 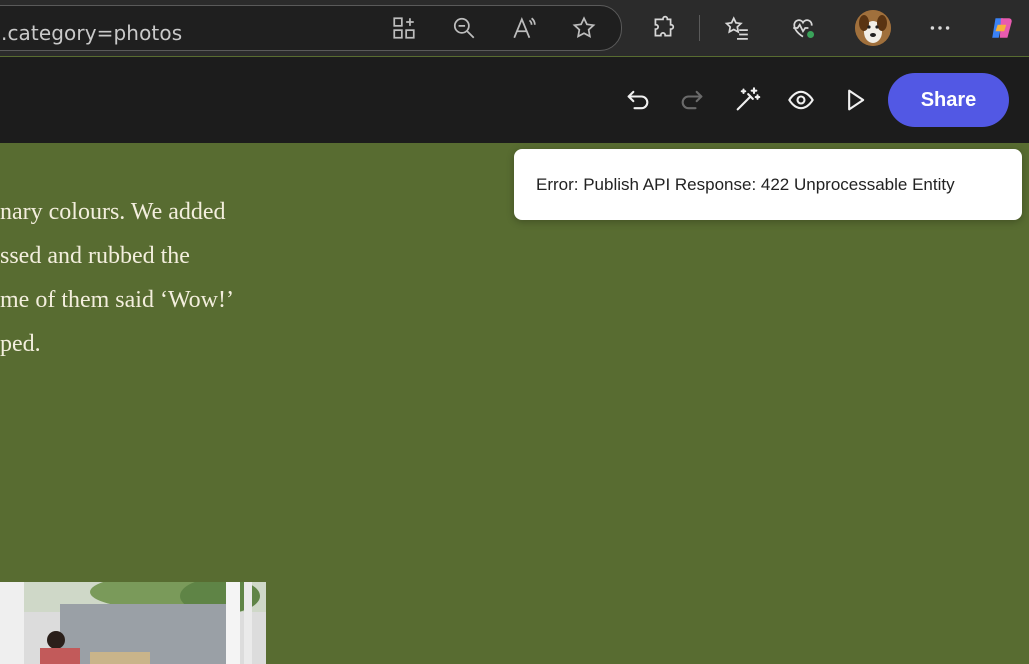 I want to click on play-icon, so click(x=855, y=100).